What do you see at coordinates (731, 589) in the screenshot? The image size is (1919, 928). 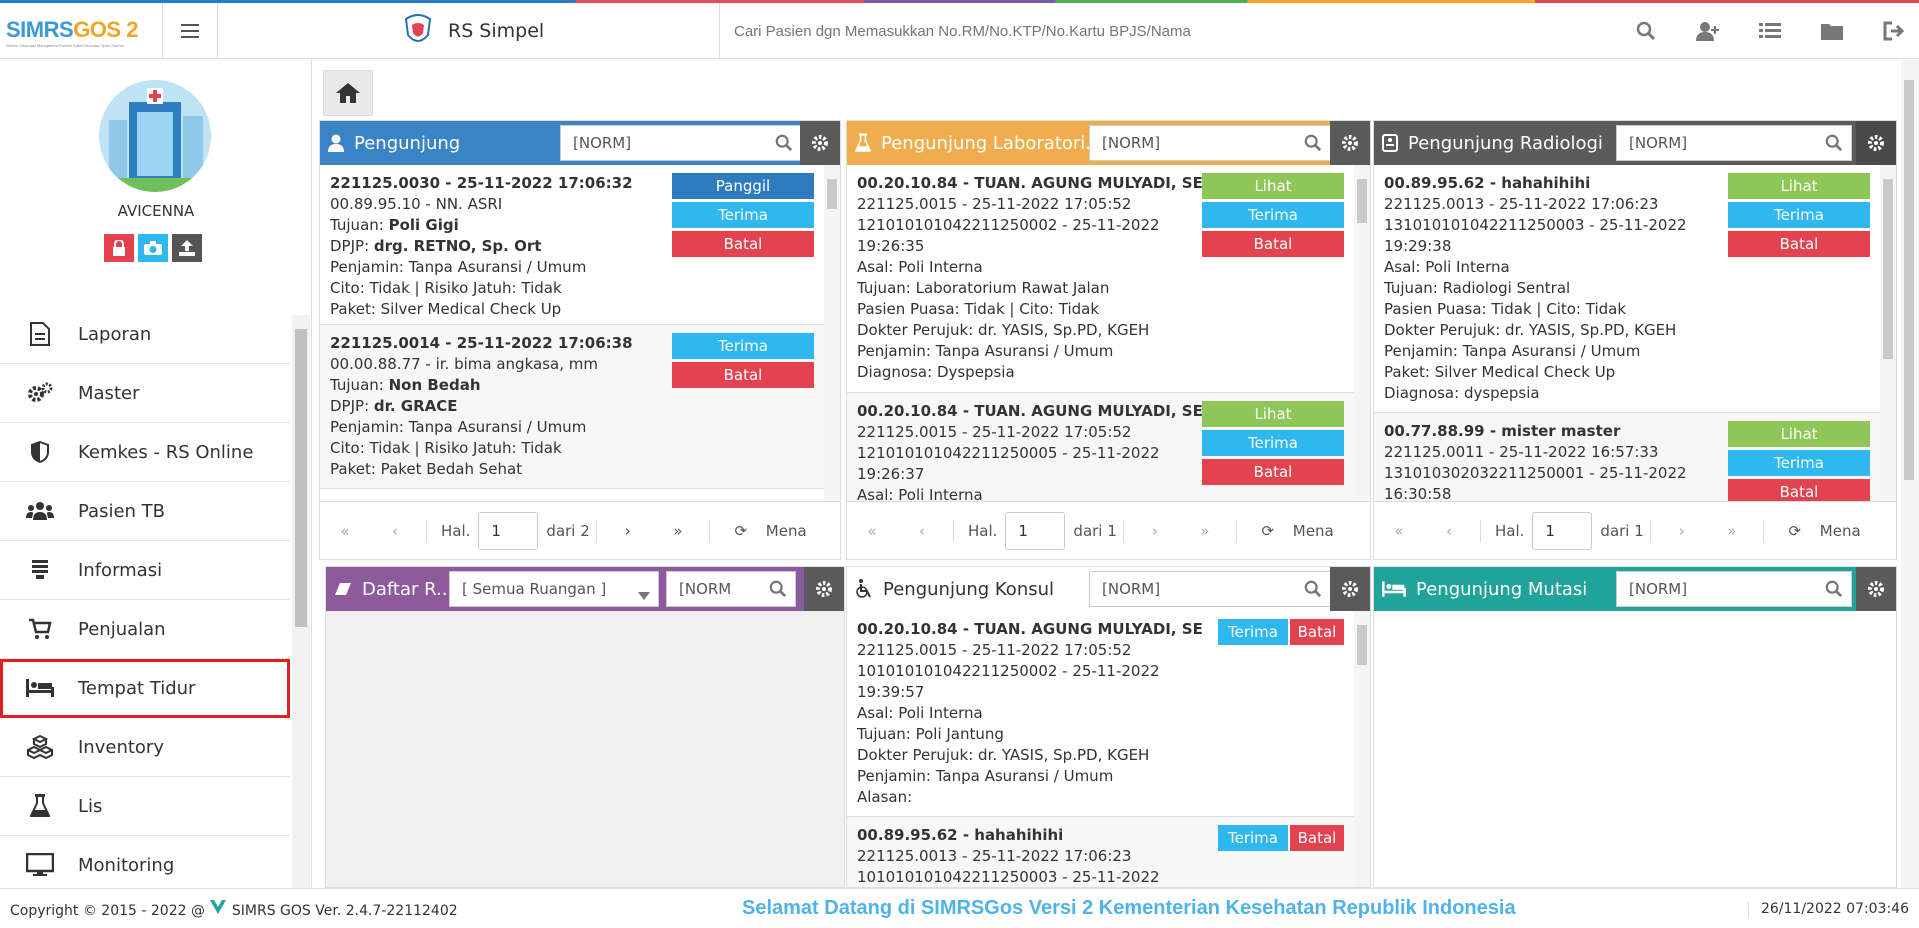 I see `ruangan-search-input: [NORM` at bounding box center [731, 589].